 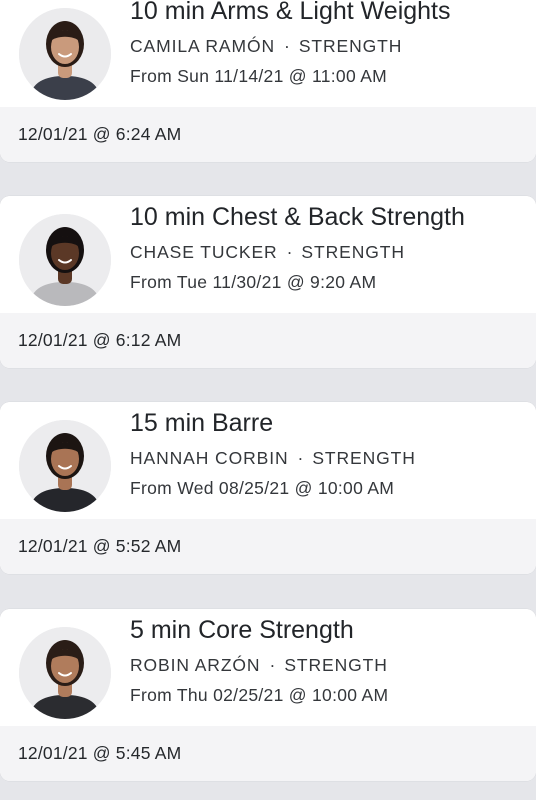 I want to click on instructor-name: CAMILA RAMÓN, so click(x=202, y=46).